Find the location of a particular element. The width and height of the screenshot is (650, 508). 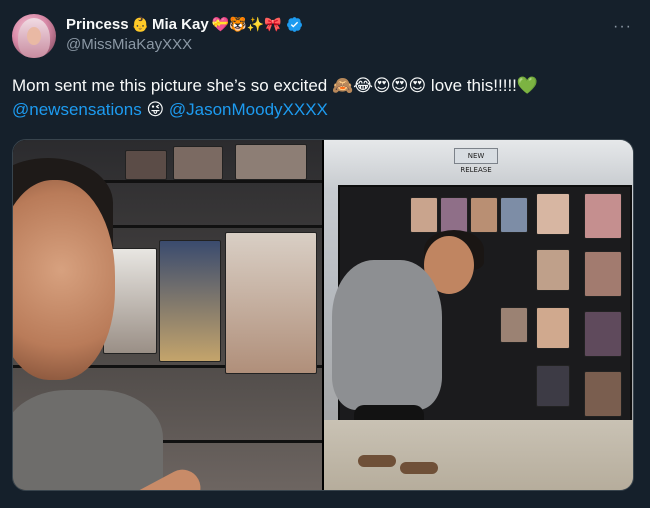

tweet-header: Princess 👶 Mia Kay 💝🐯✨🎀 @MissMiaKayXXX is located at coordinates (184, 33).